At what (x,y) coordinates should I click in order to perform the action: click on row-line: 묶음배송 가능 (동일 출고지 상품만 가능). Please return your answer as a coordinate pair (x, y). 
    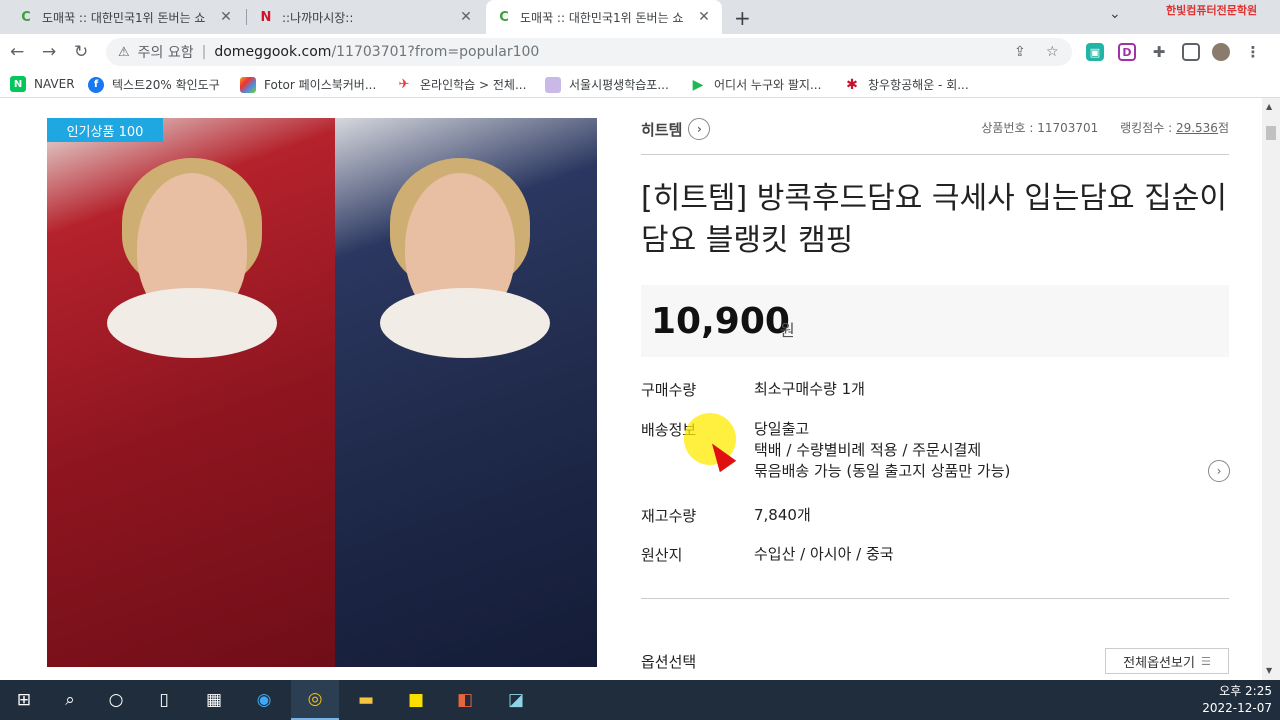
    Looking at the image, I should click on (882, 471).